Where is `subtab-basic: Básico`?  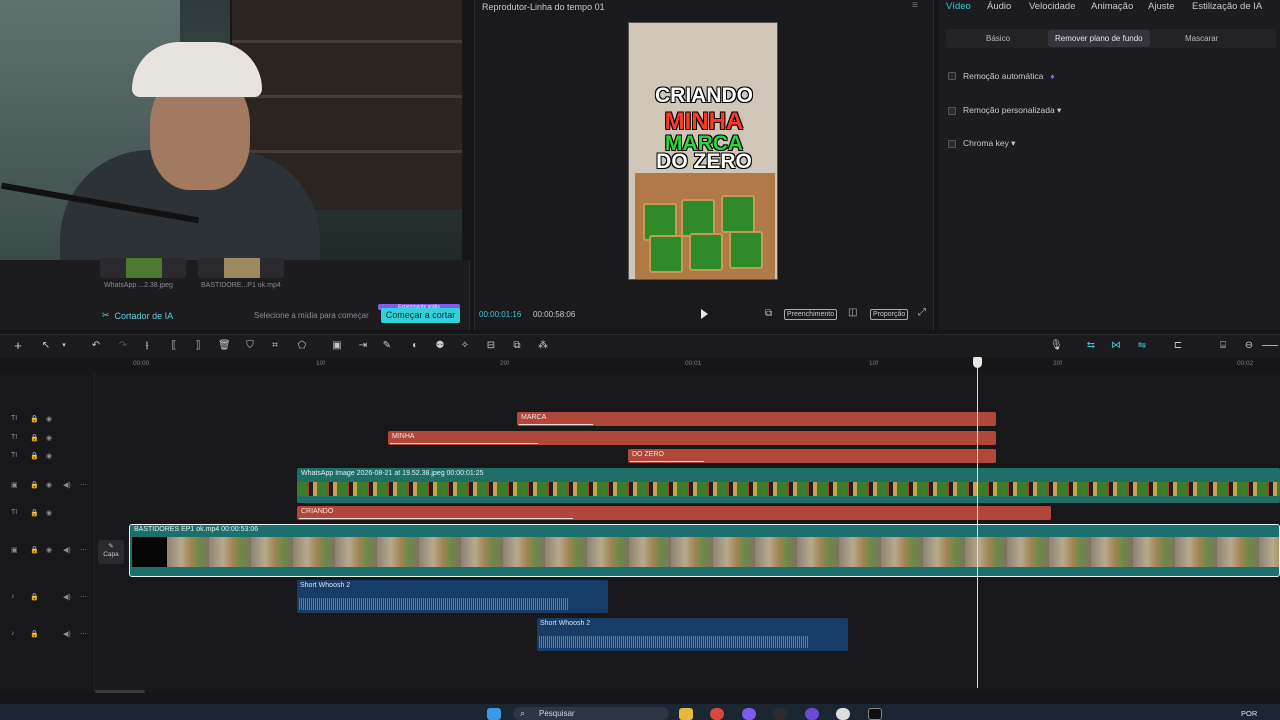 subtab-basic: Básico is located at coordinates (998, 38).